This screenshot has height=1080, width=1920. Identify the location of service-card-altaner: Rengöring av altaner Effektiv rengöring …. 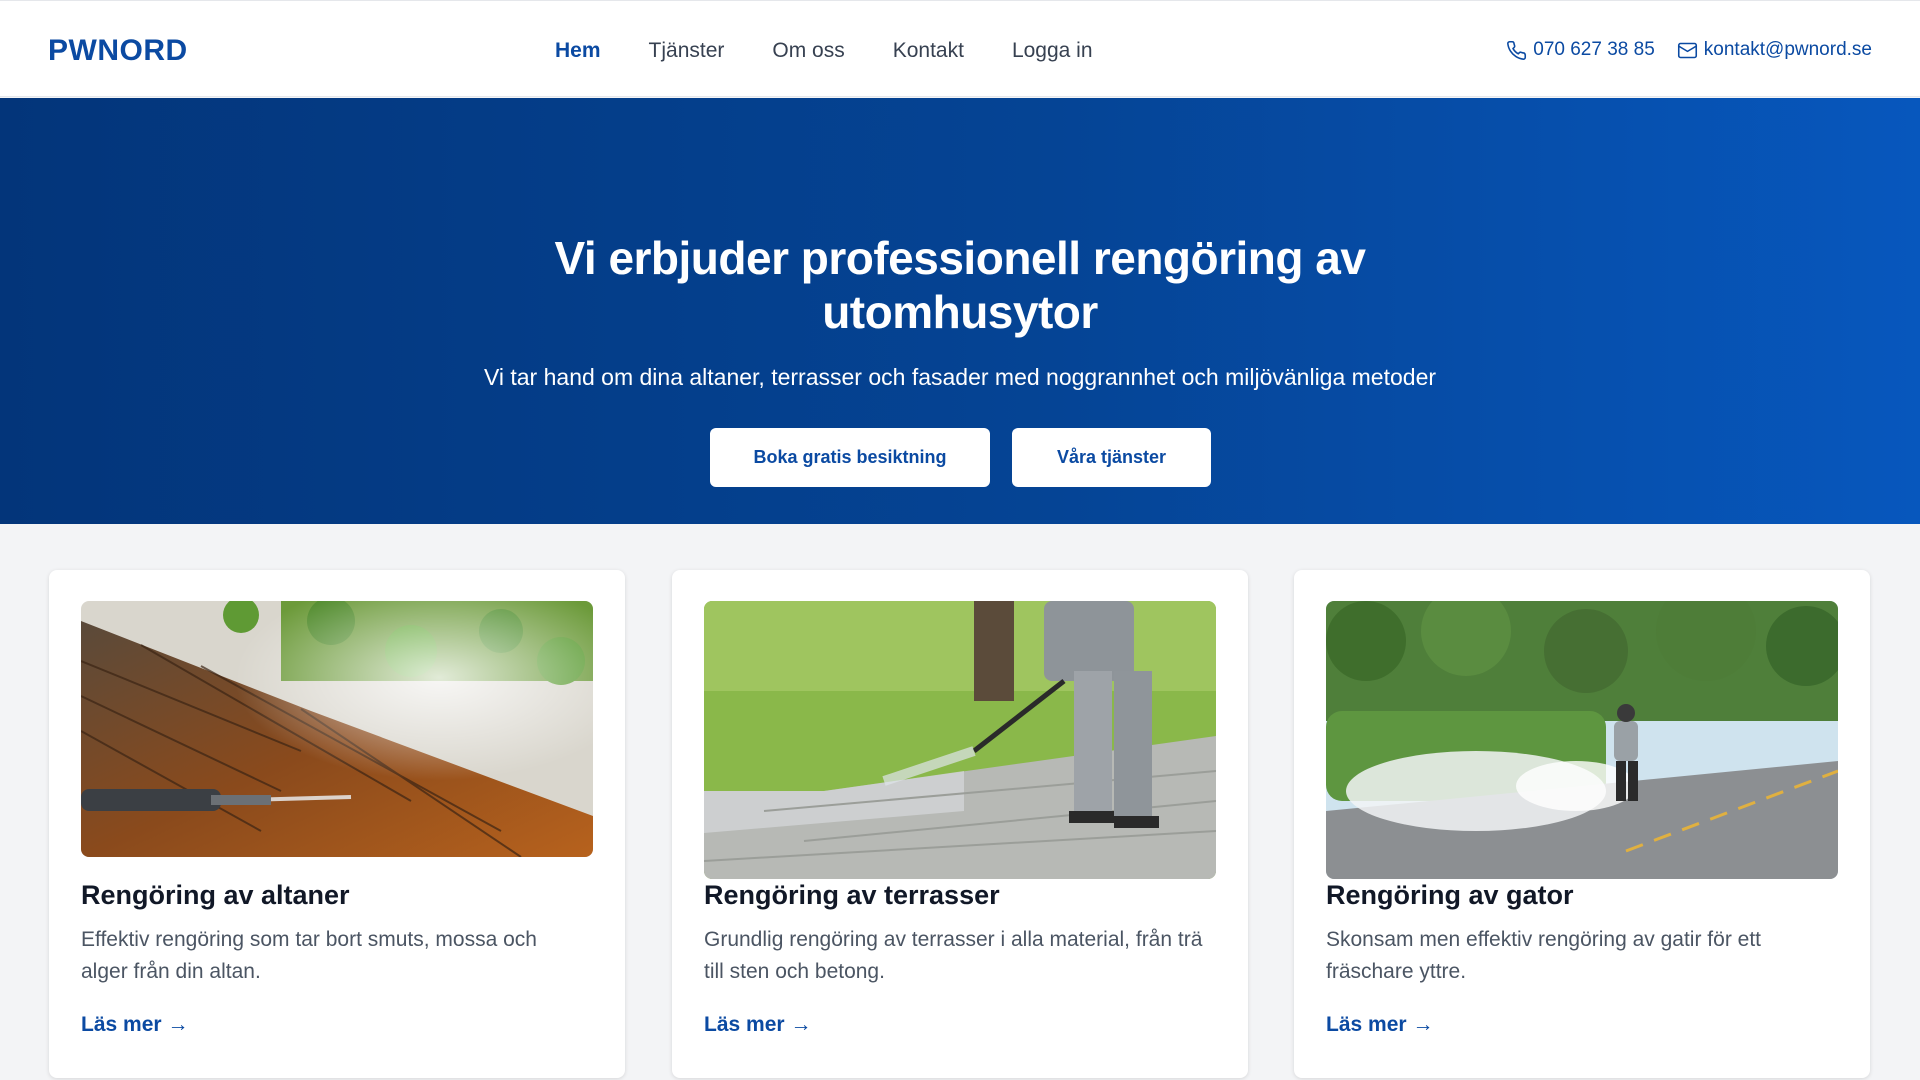
(337, 824).